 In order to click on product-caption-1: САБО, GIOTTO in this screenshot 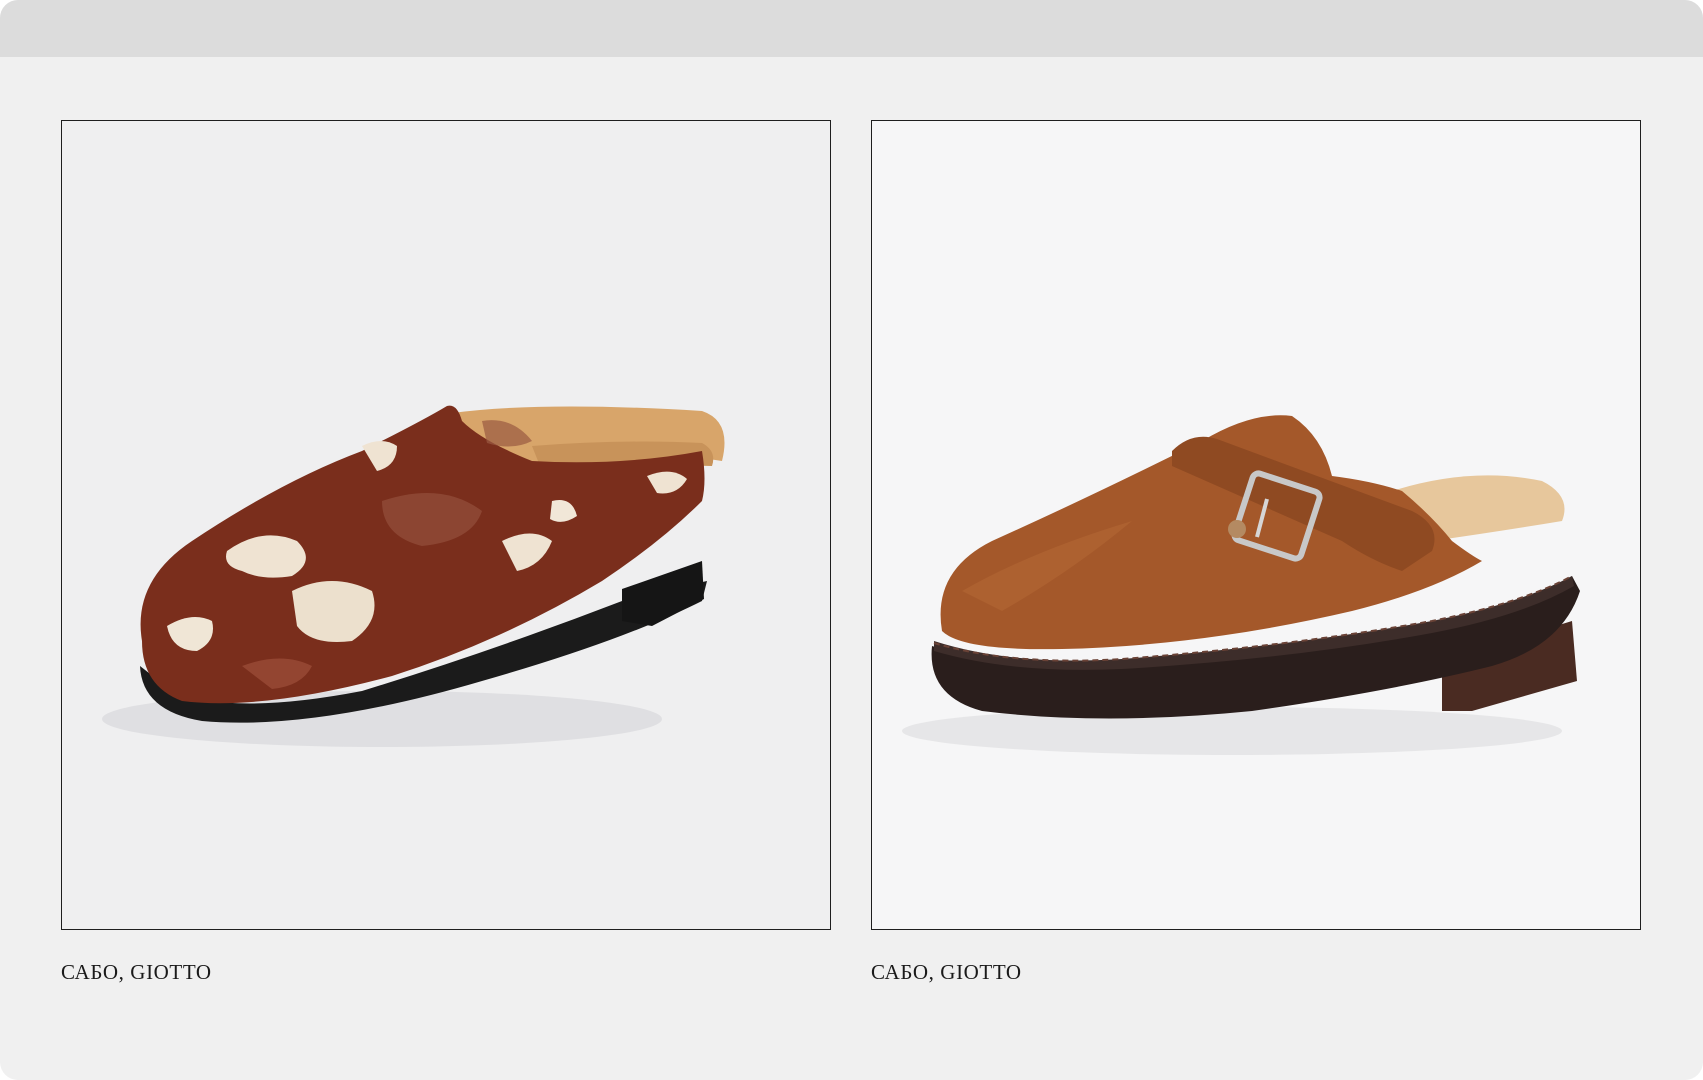, I will do `click(136, 972)`.